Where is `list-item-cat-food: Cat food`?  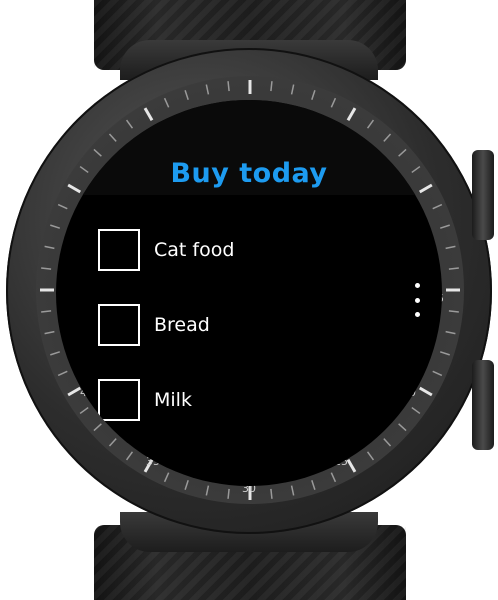 list-item-cat-food: Cat food is located at coordinates (166, 250).